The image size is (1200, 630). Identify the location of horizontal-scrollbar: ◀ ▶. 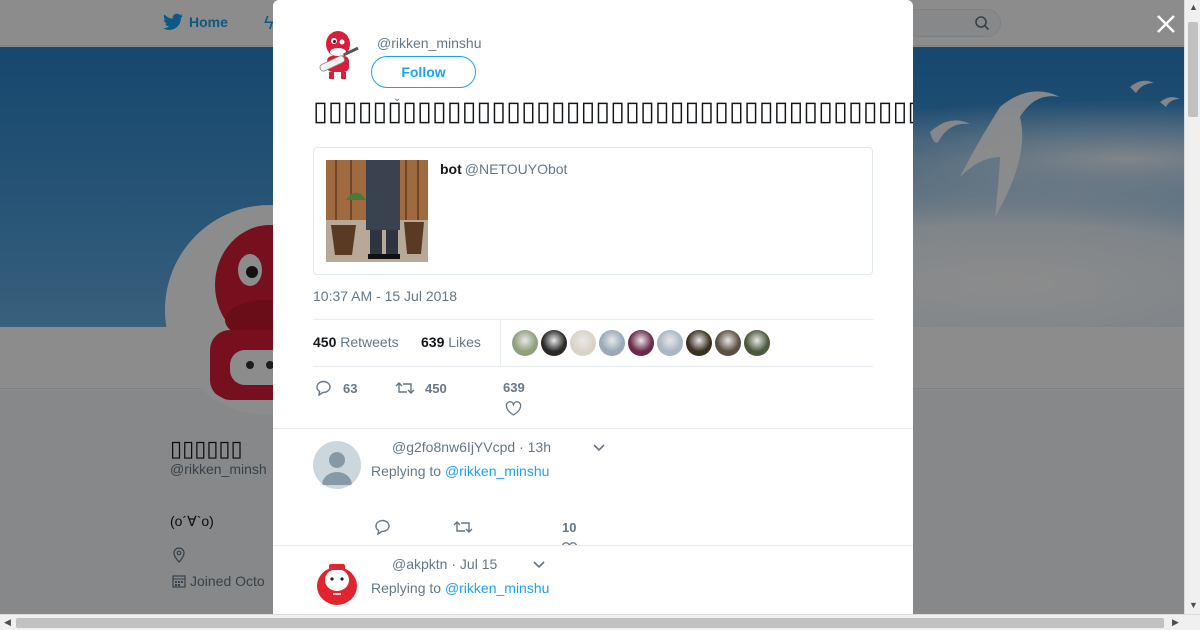
(600, 622).